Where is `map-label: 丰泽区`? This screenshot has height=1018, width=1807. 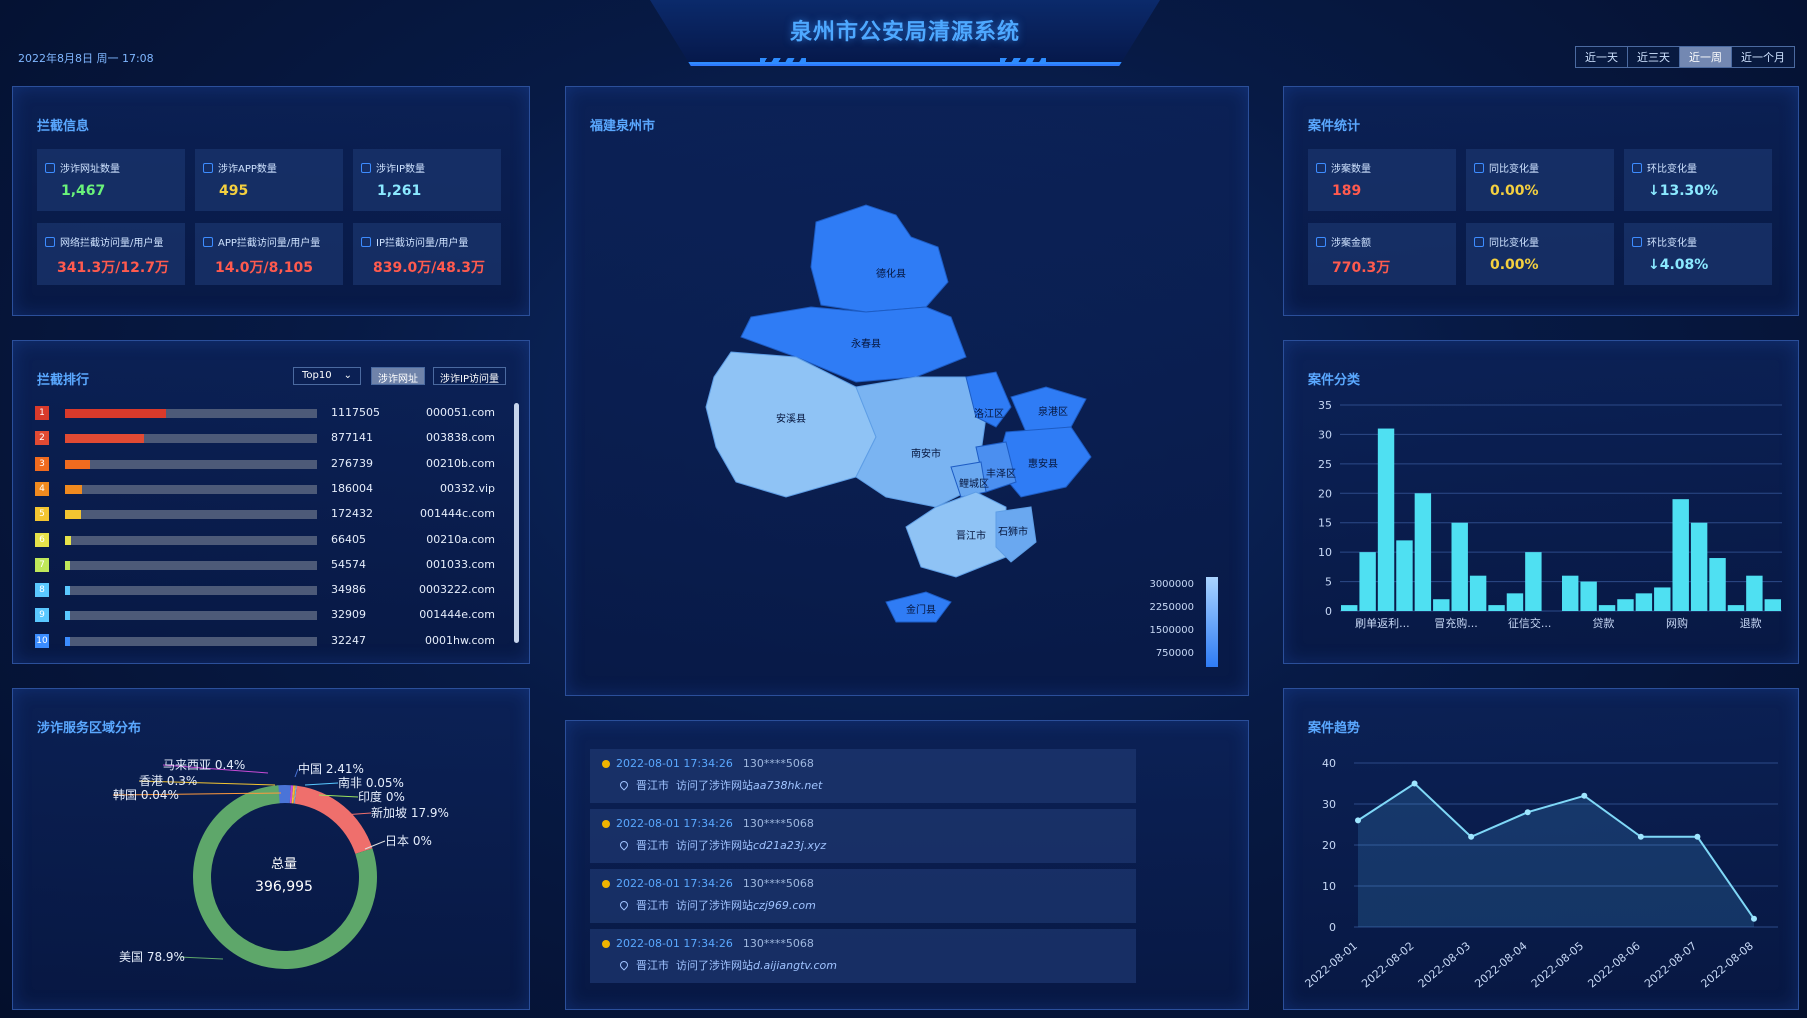 map-label: 丰泽区 is located at coordinates (1001, 473).